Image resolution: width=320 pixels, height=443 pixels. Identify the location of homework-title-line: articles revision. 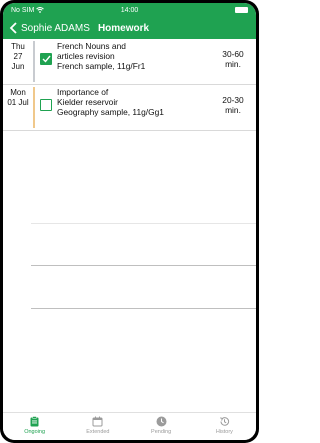
(86, 56).